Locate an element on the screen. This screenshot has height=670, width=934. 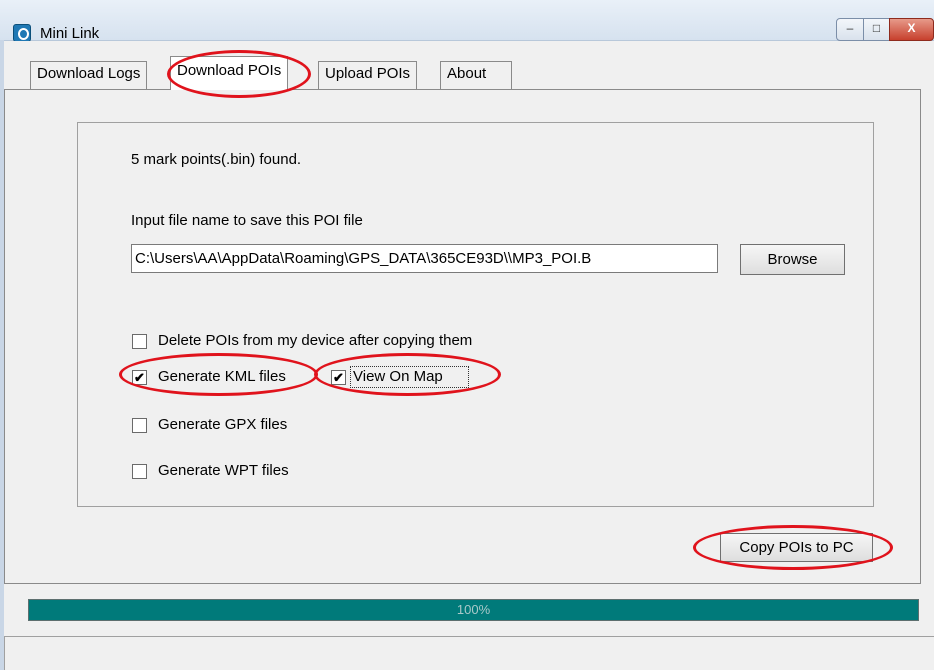
maximize-button: □ is located at coordinates (876, 29).